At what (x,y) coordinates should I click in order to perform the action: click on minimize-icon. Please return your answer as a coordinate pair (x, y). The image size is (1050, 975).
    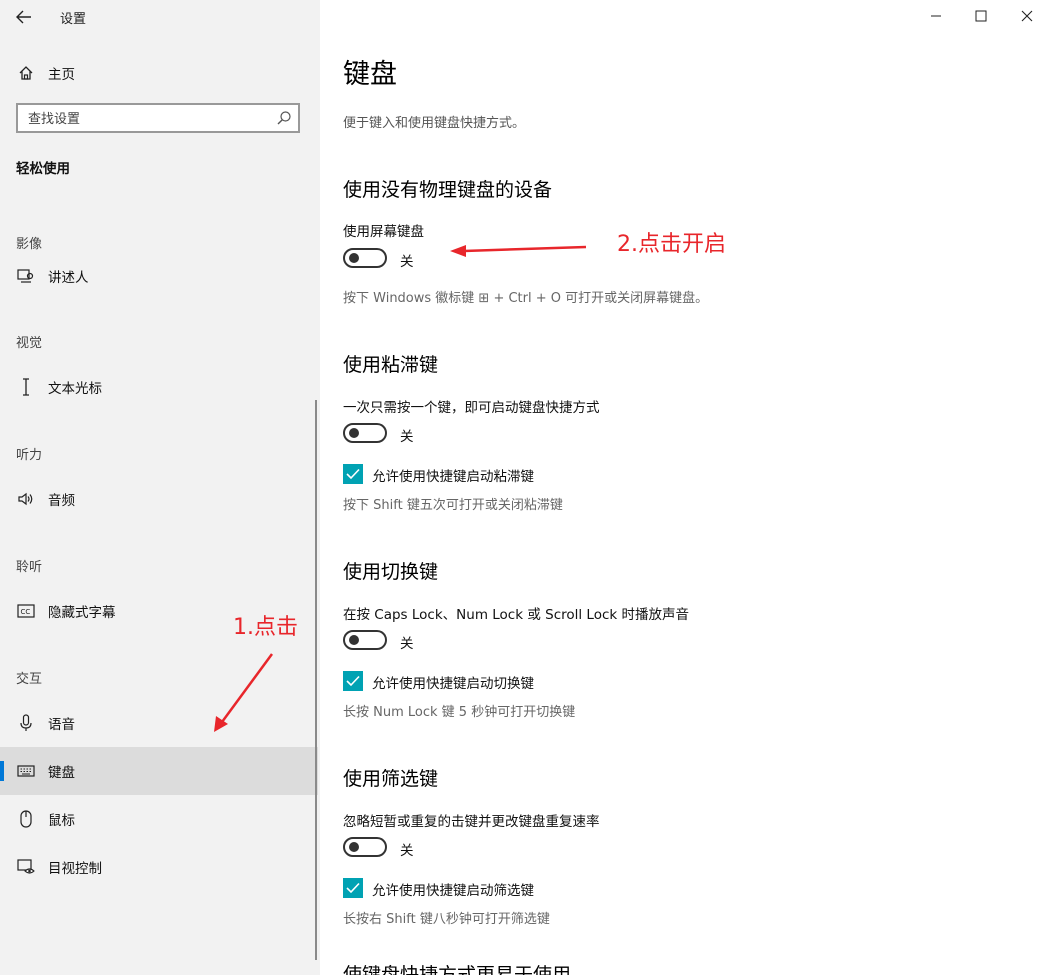
    Looking at the image, I should click on (936, 16).